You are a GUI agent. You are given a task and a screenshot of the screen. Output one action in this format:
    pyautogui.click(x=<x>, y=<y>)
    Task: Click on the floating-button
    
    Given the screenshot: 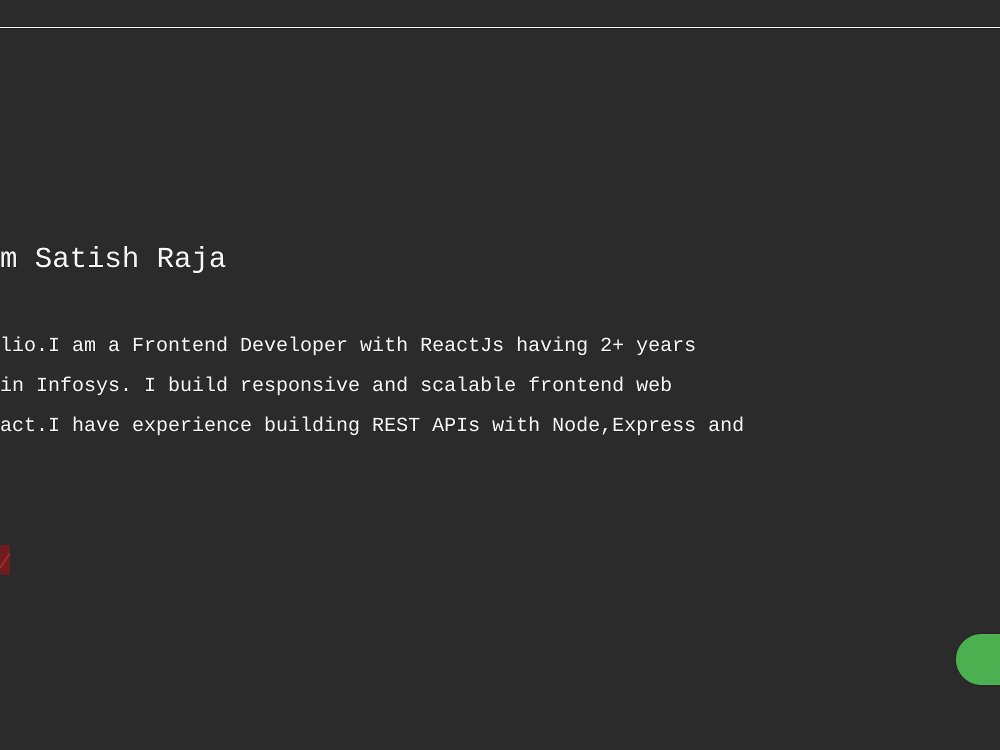 What is the action you would take?
    pyautogui.click(x=978, y=659)
    